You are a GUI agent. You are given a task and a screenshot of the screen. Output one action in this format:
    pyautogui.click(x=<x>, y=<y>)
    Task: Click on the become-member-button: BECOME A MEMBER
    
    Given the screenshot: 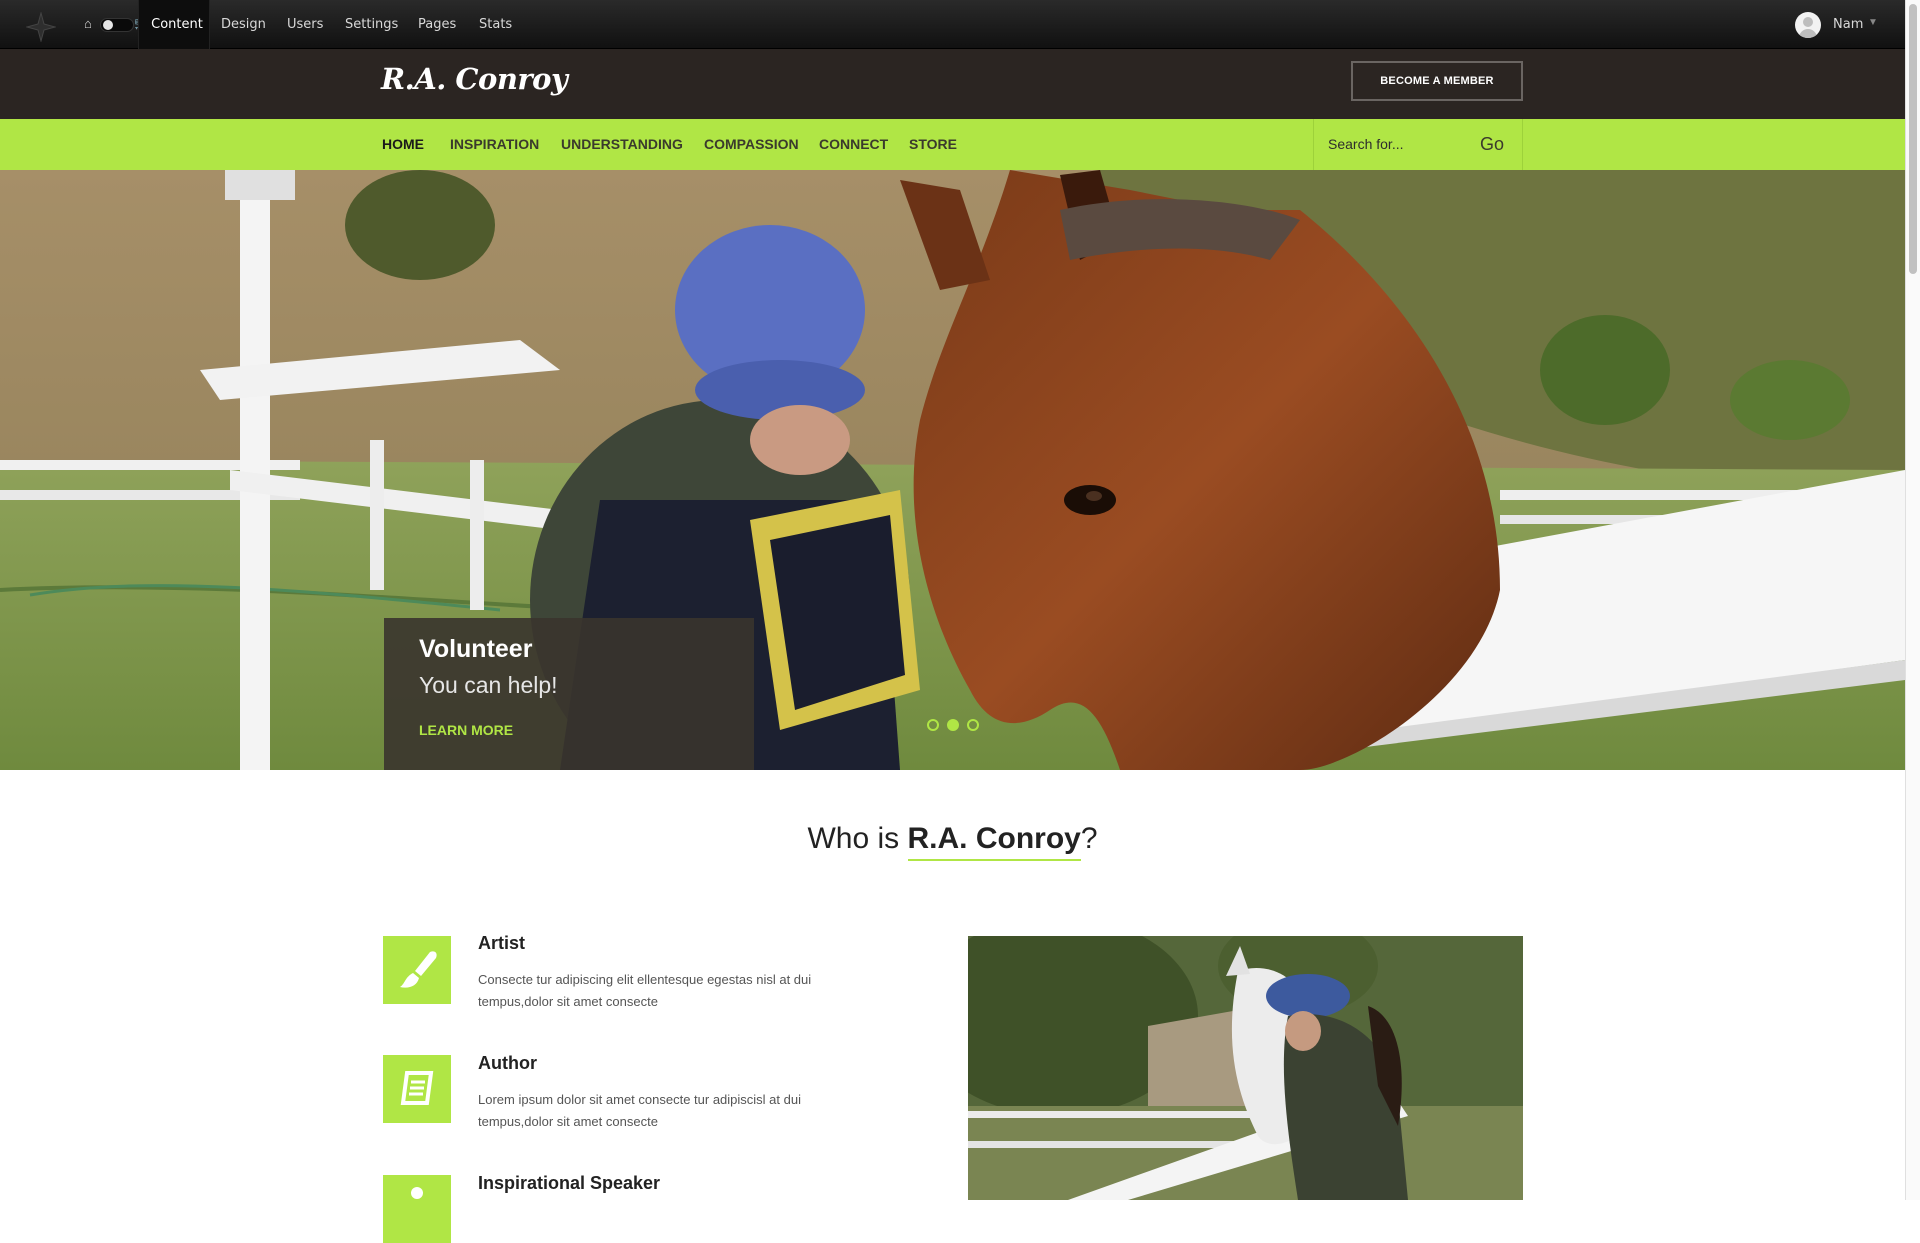 What is the action you would take?
    pyautogui.click(x=1437, y=81)
    